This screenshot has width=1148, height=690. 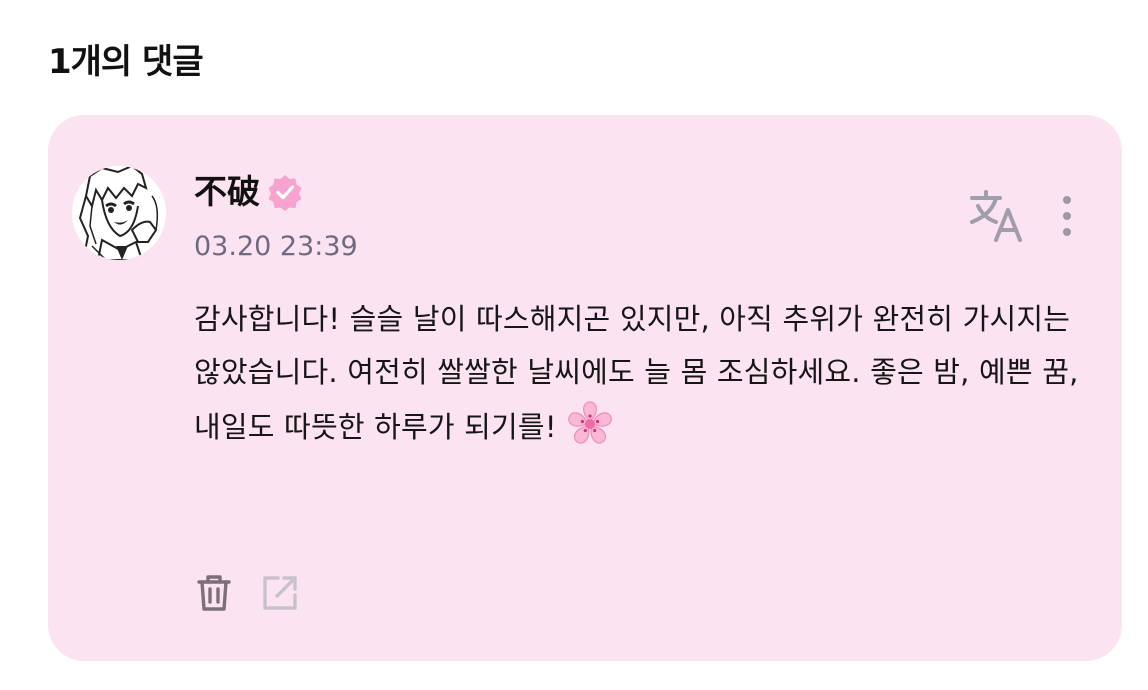 I want to click on more-vertical-icon, so click(x=1067, y=216).